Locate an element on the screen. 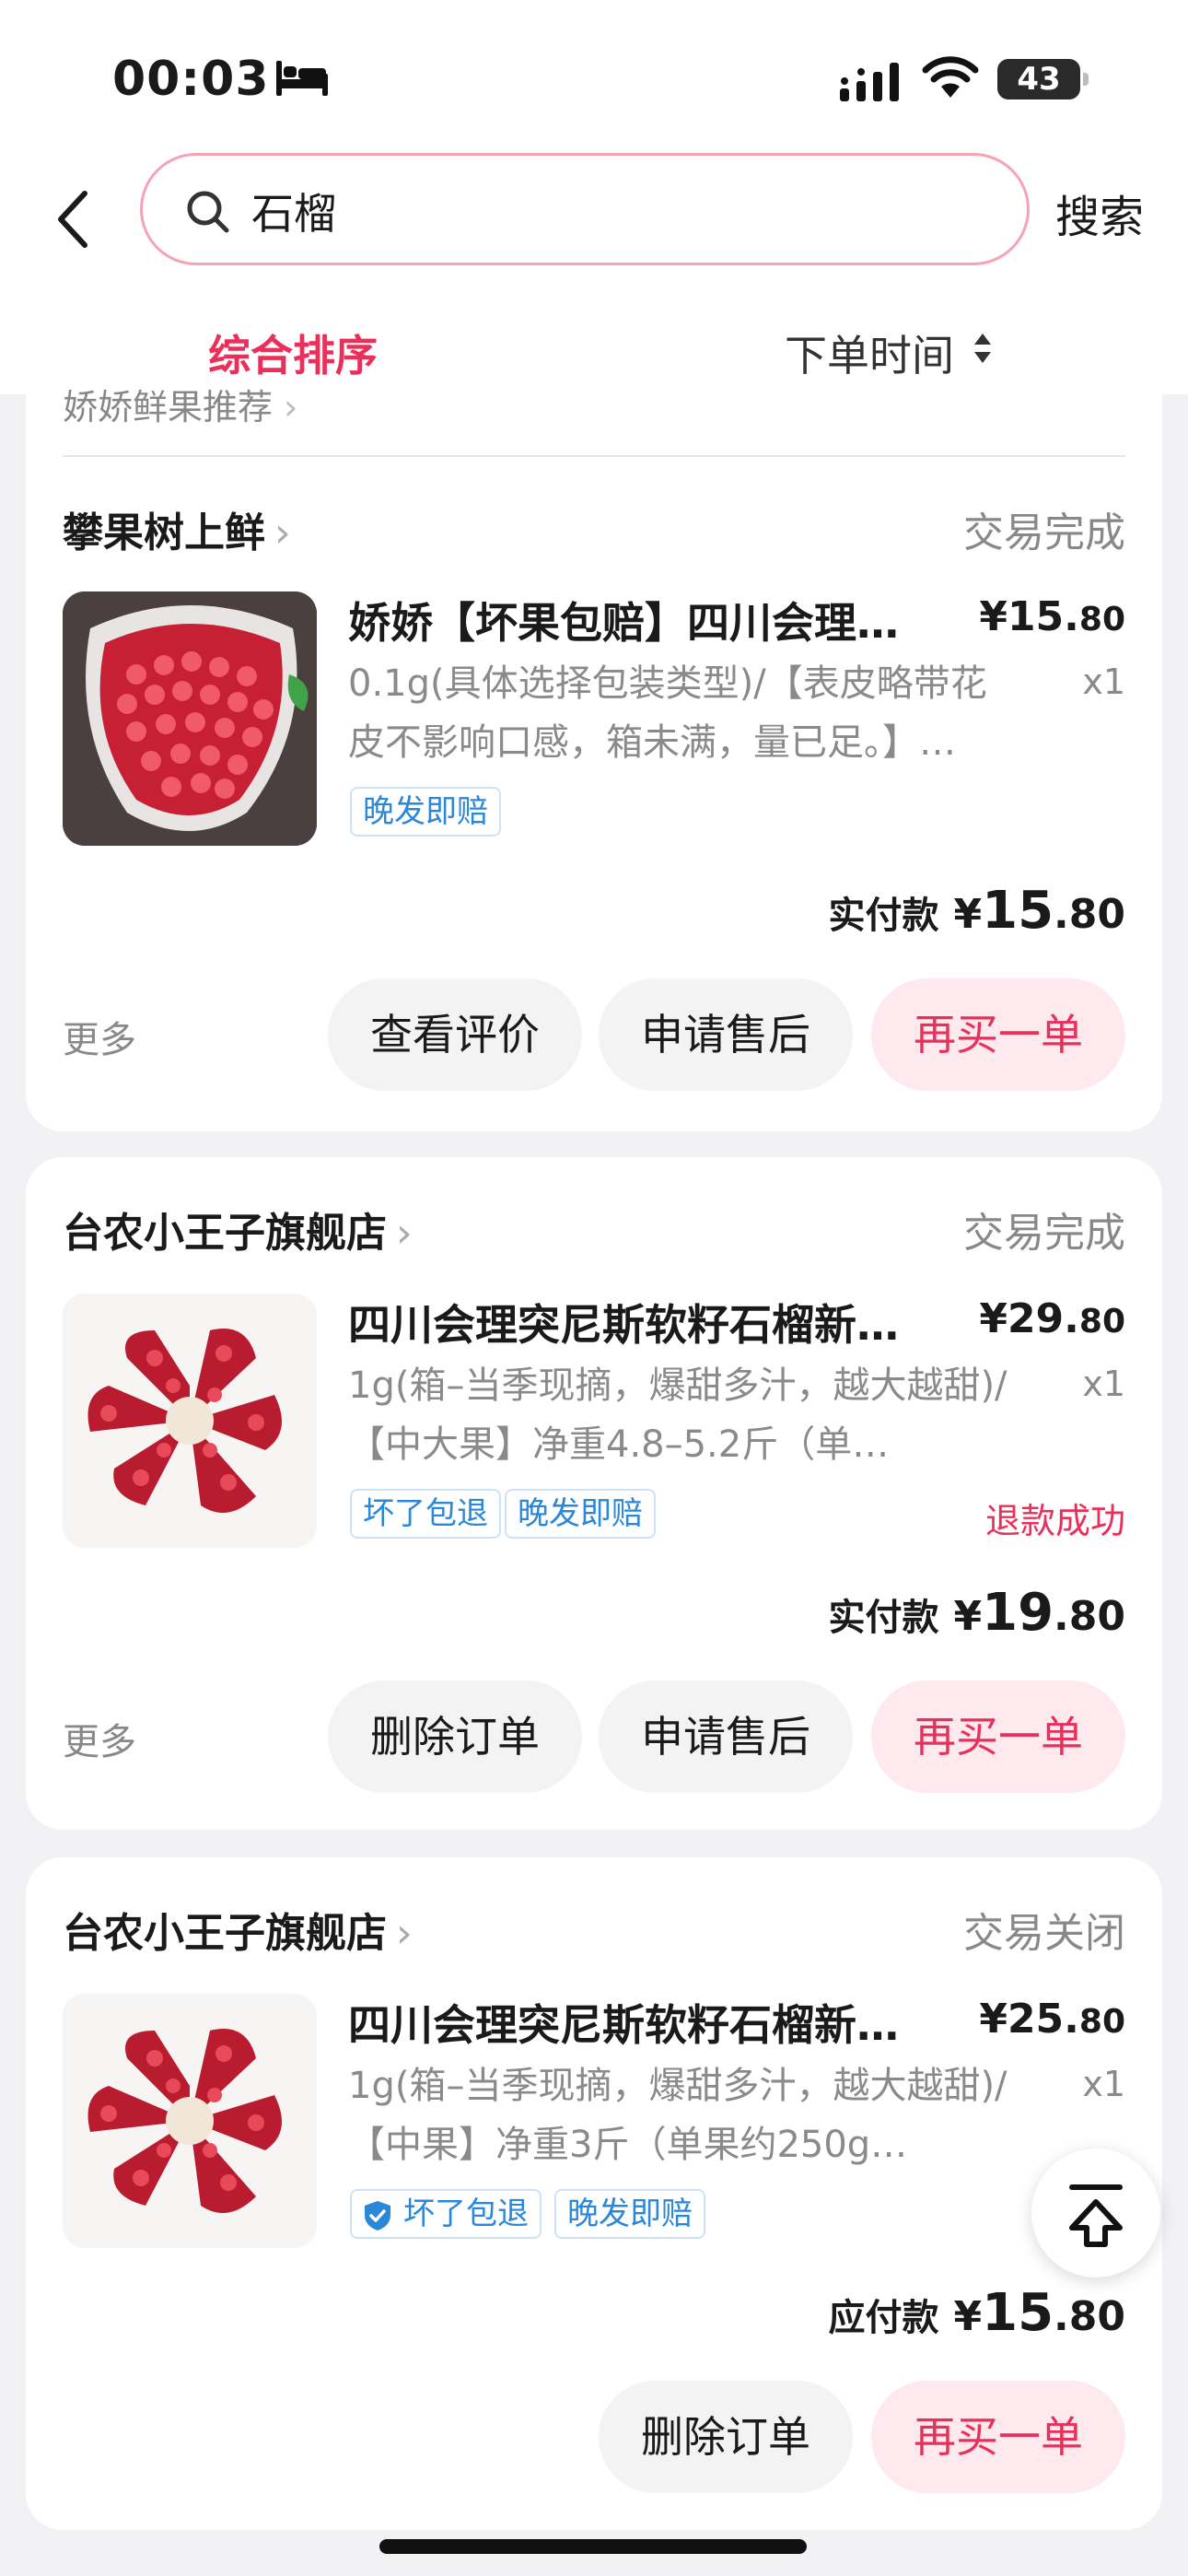 The height and width of the screenshot is (2576, 1188). signal-icon is located at coordinates (869, 82).